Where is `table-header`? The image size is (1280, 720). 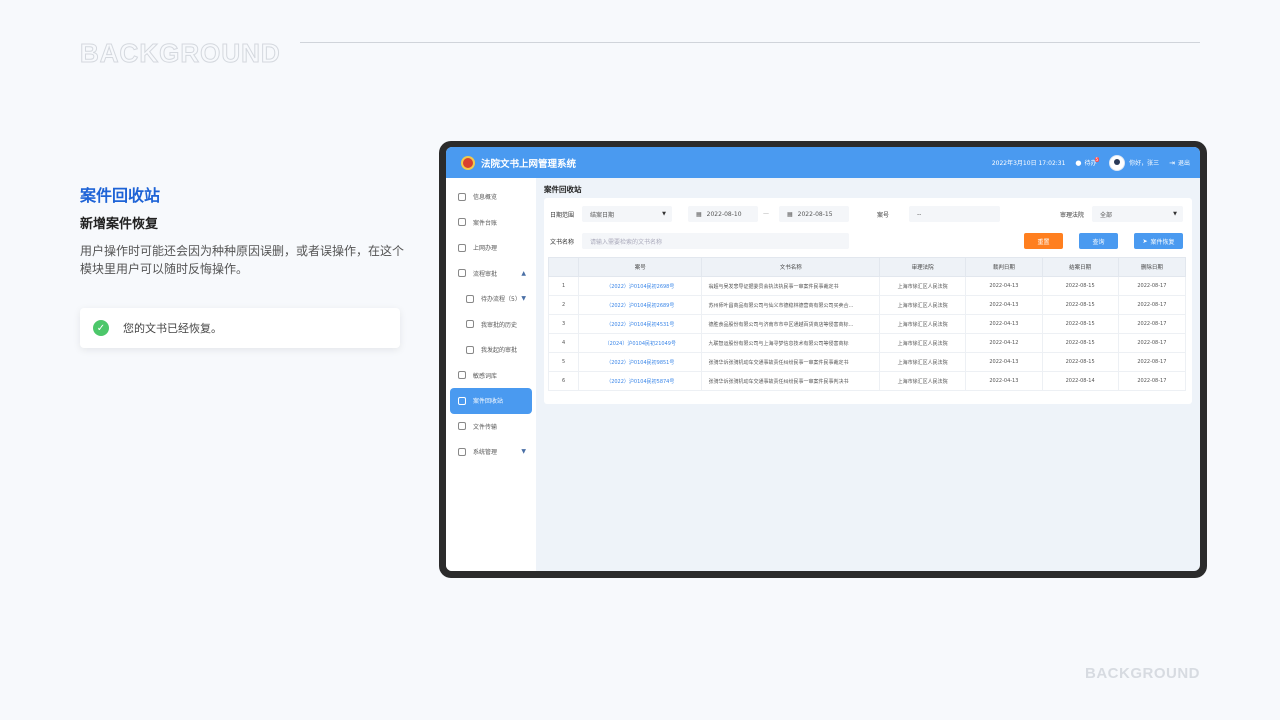 table-header is located at coordinates (563, 267).